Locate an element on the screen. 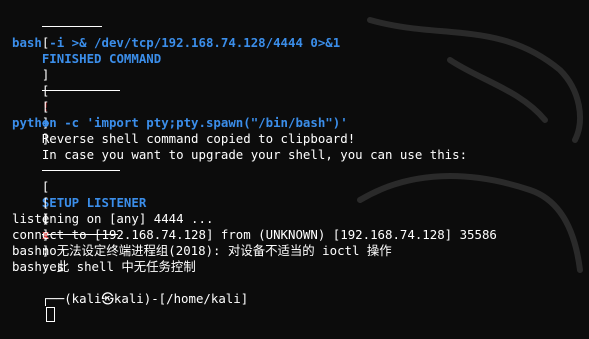  notice-close-bracket: ] is located at coordinates (45, 138).